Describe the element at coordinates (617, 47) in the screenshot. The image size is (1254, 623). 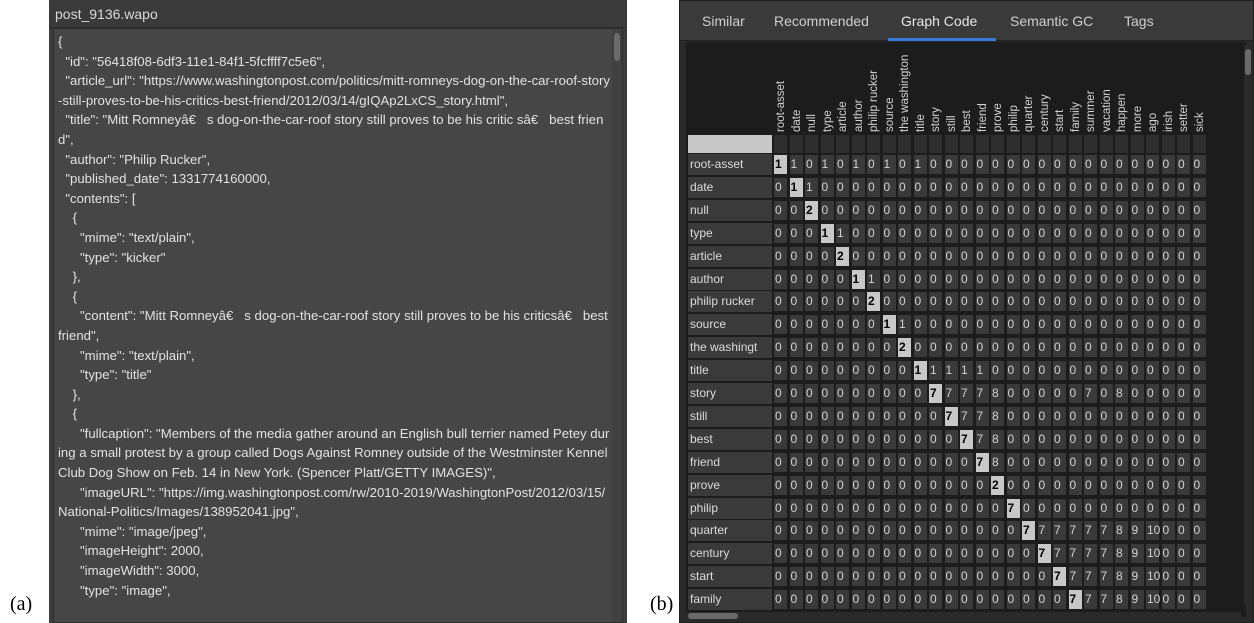
I see `json-scrollbar-thumb` at that location.